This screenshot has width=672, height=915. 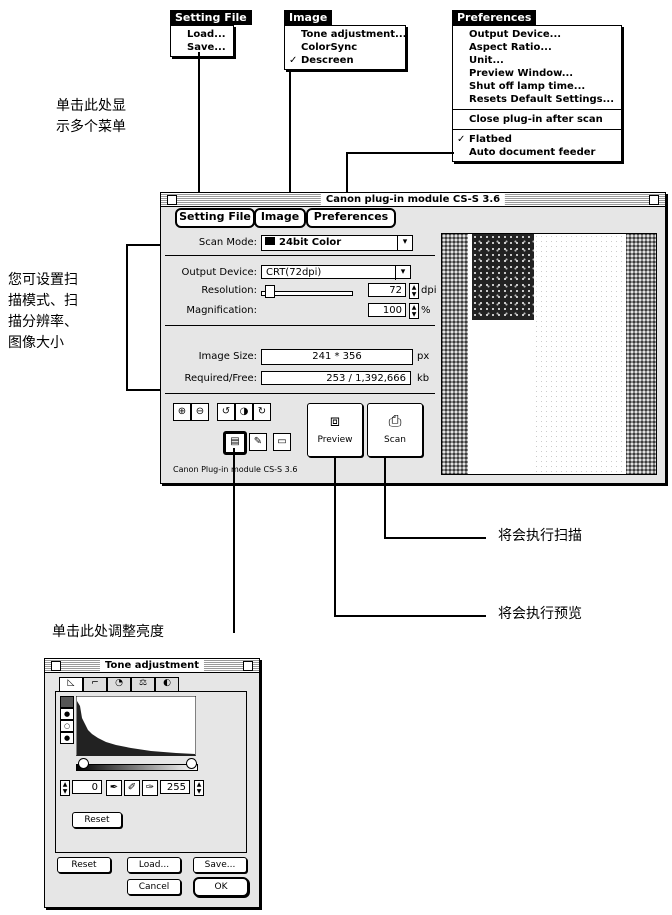 What do you see at coordinates (200, 412) in the screenshot?
I see `zoom-out-icon: ⊖` at bounding box center [200, 412].